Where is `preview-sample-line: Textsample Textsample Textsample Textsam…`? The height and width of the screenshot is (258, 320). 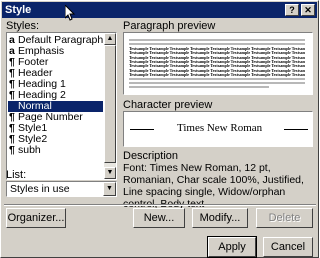 preview-sample-line: Textsample Textsample Textsample Textsam… is located at coordinates (217, 74).